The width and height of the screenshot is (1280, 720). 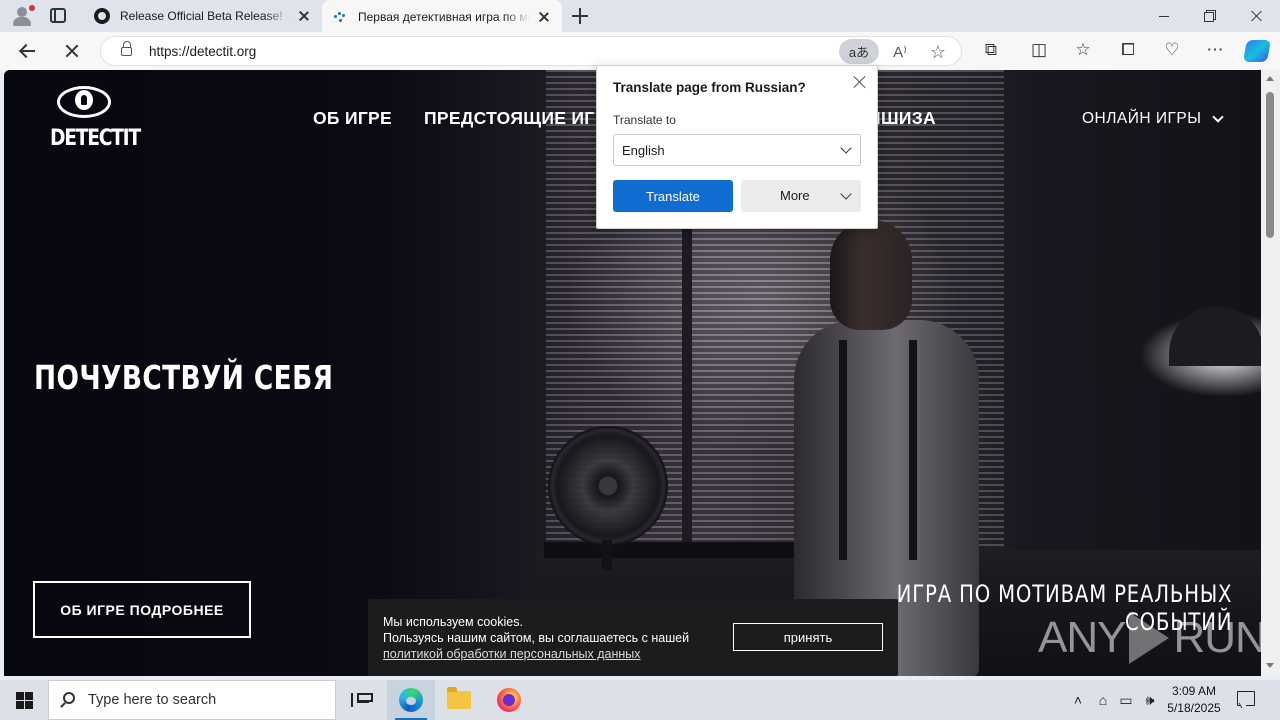 What do you see at coordinates (1194, 708) in the screenshot?
I see `clock-date: 5/18/2025` at bounding box center [1194, 708].